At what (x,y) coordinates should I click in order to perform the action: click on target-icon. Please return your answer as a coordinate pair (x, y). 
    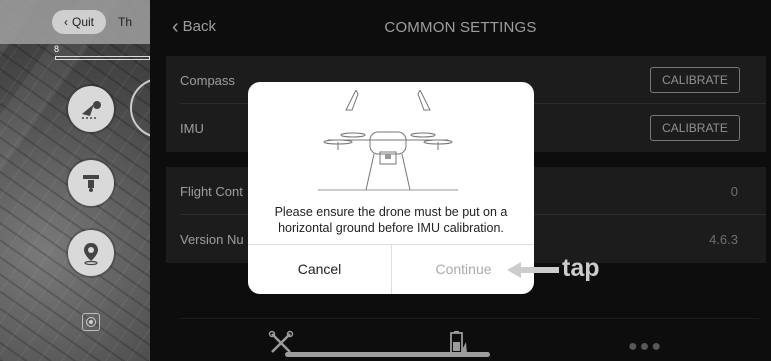
    Looking at the image, I should click on (91, 322).